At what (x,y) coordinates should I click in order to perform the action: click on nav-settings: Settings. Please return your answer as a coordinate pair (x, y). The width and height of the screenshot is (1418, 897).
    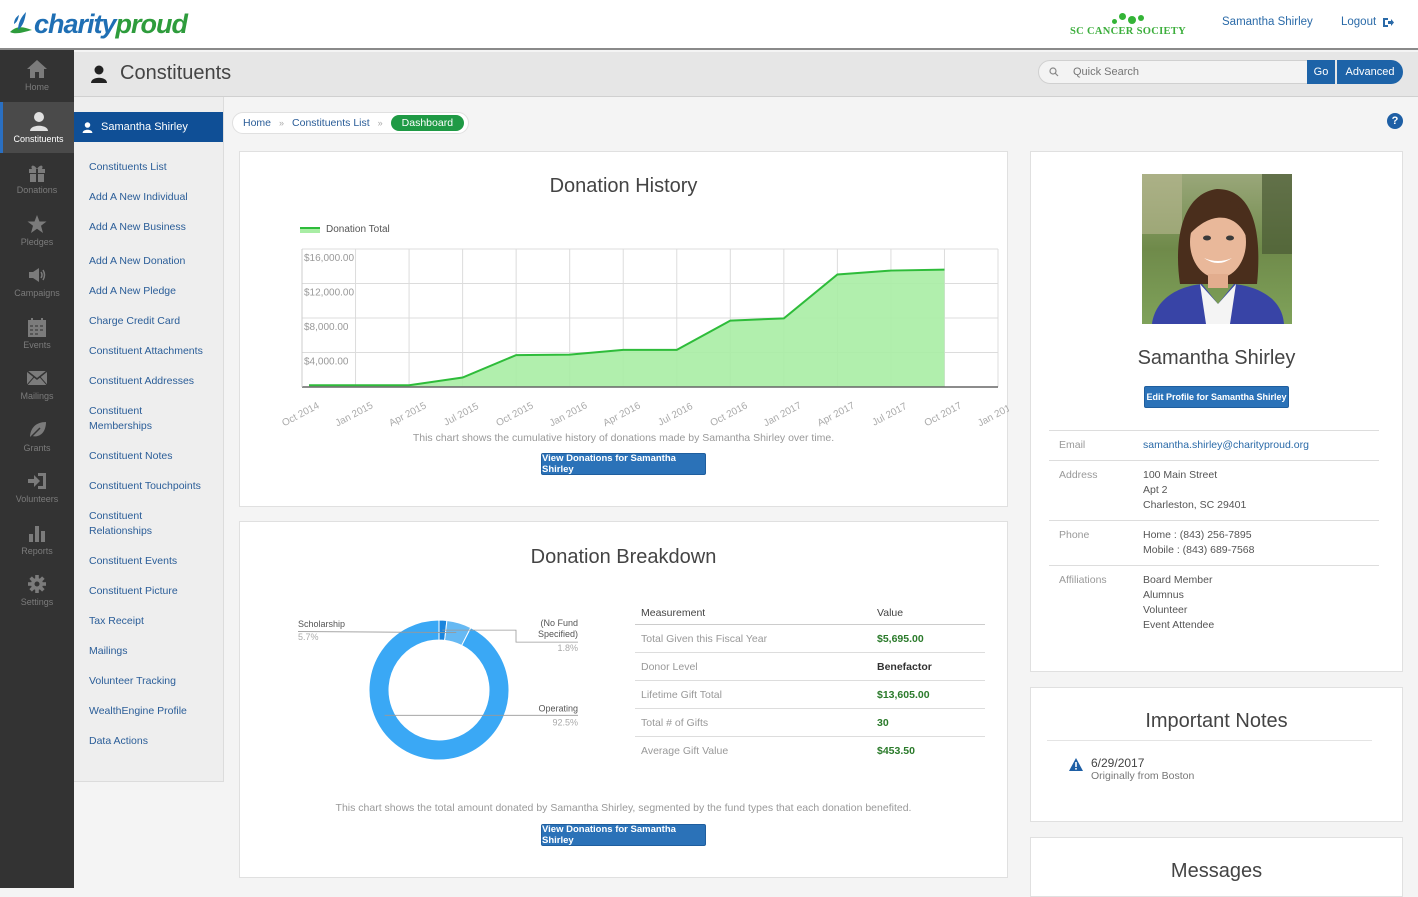
    Looking at the image, I should click on (37, 591).